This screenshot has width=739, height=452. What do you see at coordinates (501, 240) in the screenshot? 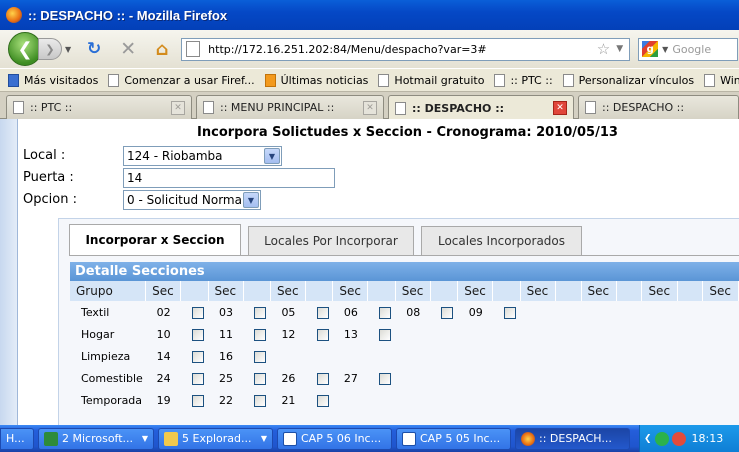
I see `tab-locales-incorporados: Locales Incorporados` at bounding box center [501, 240].